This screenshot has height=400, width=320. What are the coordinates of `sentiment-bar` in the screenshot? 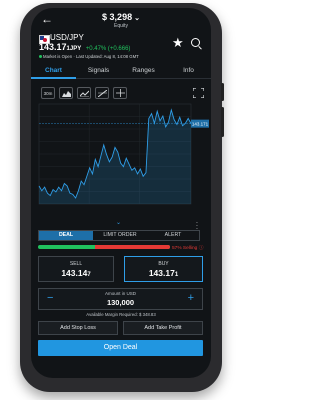 It's located at (104, 247).